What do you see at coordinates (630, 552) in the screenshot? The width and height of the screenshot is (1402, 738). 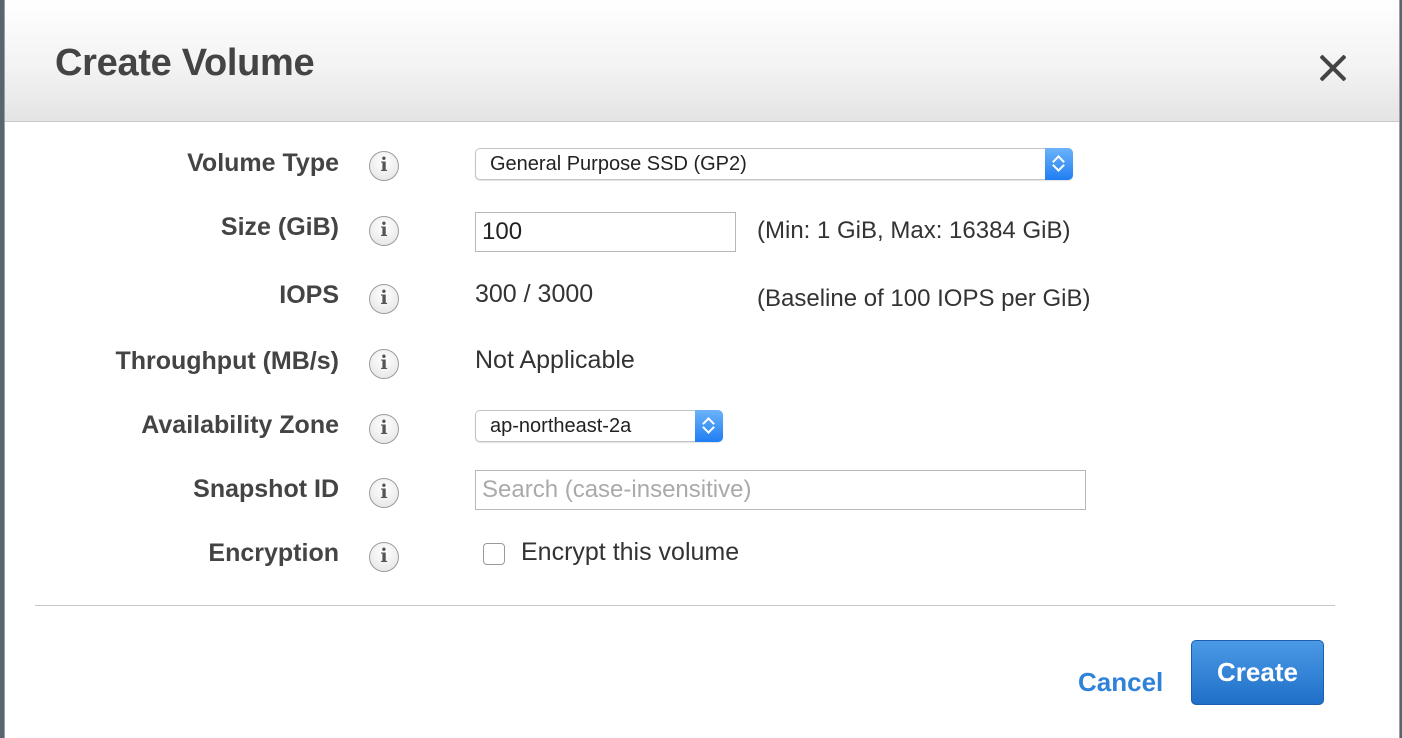 I see `encrypt-checkbox-label: Encrypt this volume` at bounding box center [630, 552].